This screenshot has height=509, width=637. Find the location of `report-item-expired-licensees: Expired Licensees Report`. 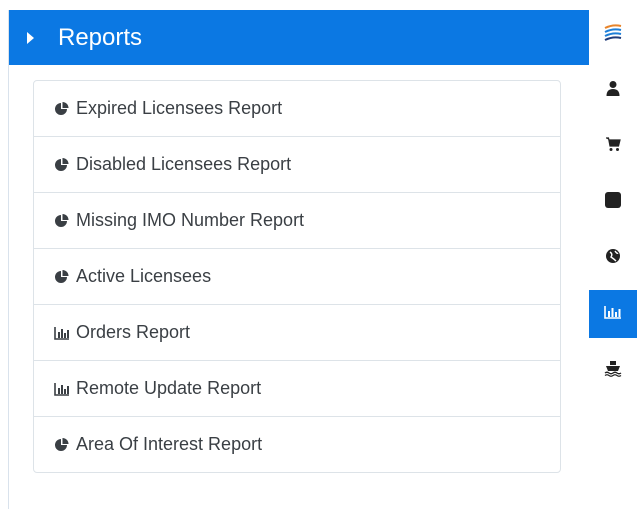

report-item-expired-licensees: Expired Licensees Report is located at coordinates (297, 109).